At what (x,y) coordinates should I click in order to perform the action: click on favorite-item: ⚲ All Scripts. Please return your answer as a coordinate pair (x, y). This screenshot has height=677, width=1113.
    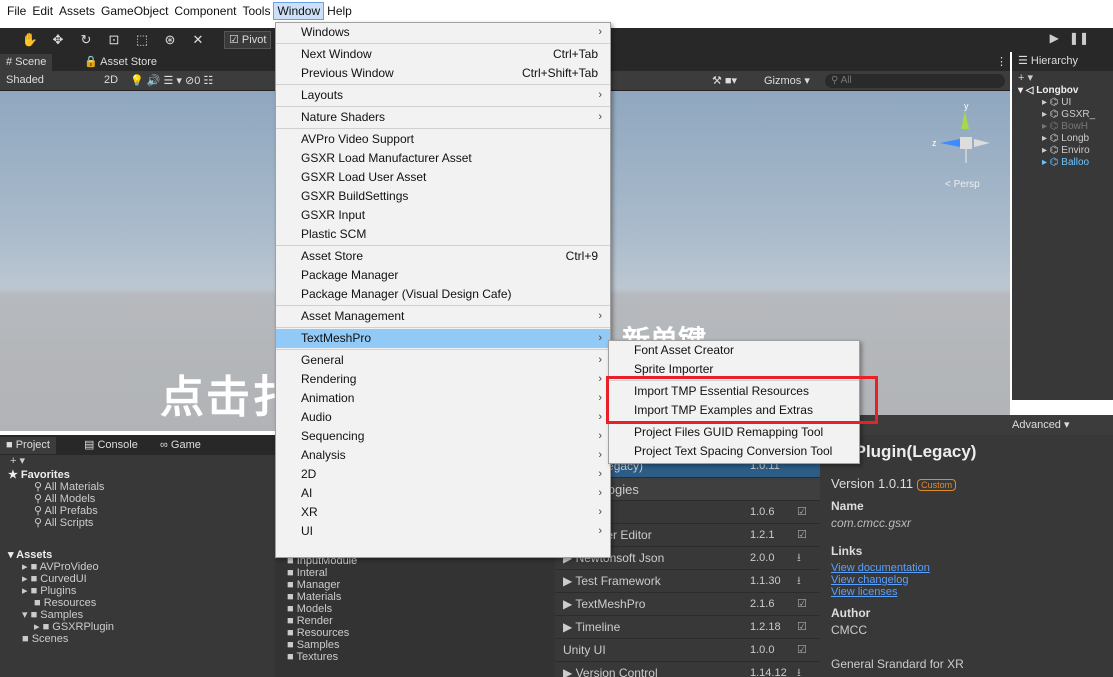
    Looking at the image, I should click on (137, 523).